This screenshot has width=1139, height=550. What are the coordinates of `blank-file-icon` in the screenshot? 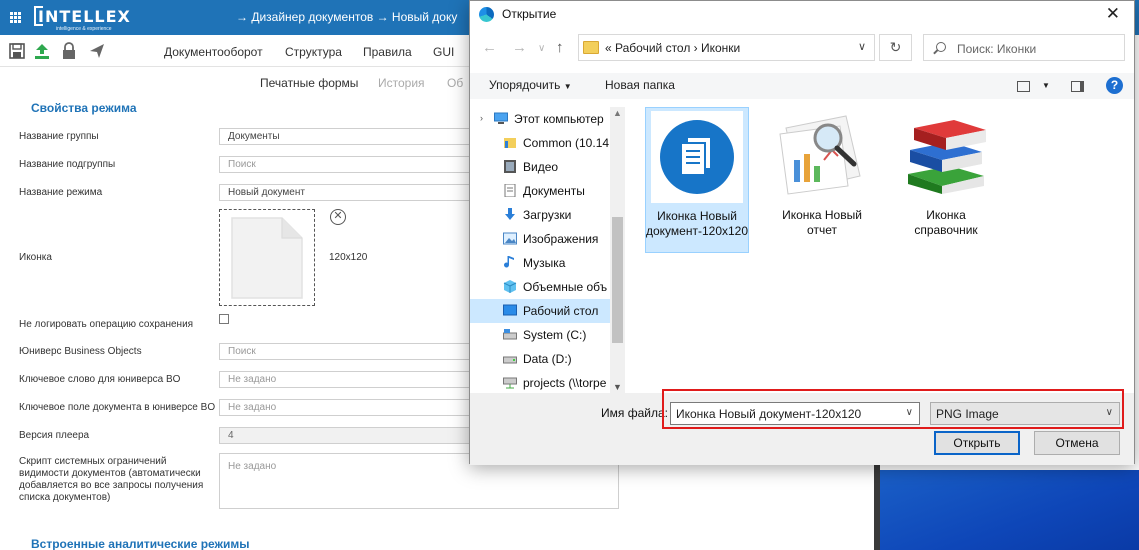 It's located at (267, 258).